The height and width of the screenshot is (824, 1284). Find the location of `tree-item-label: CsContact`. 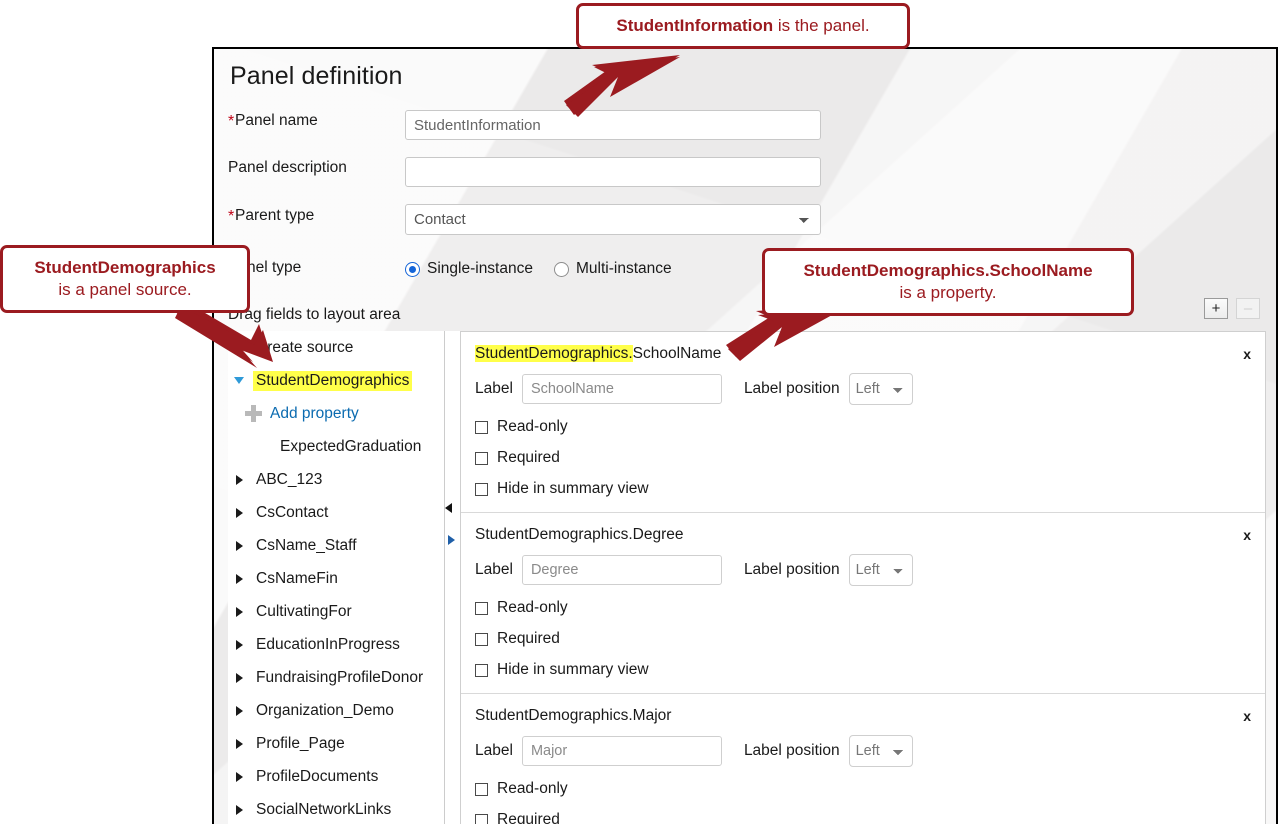

tree-item-label: CsContact is located at coordinates (292, 512).